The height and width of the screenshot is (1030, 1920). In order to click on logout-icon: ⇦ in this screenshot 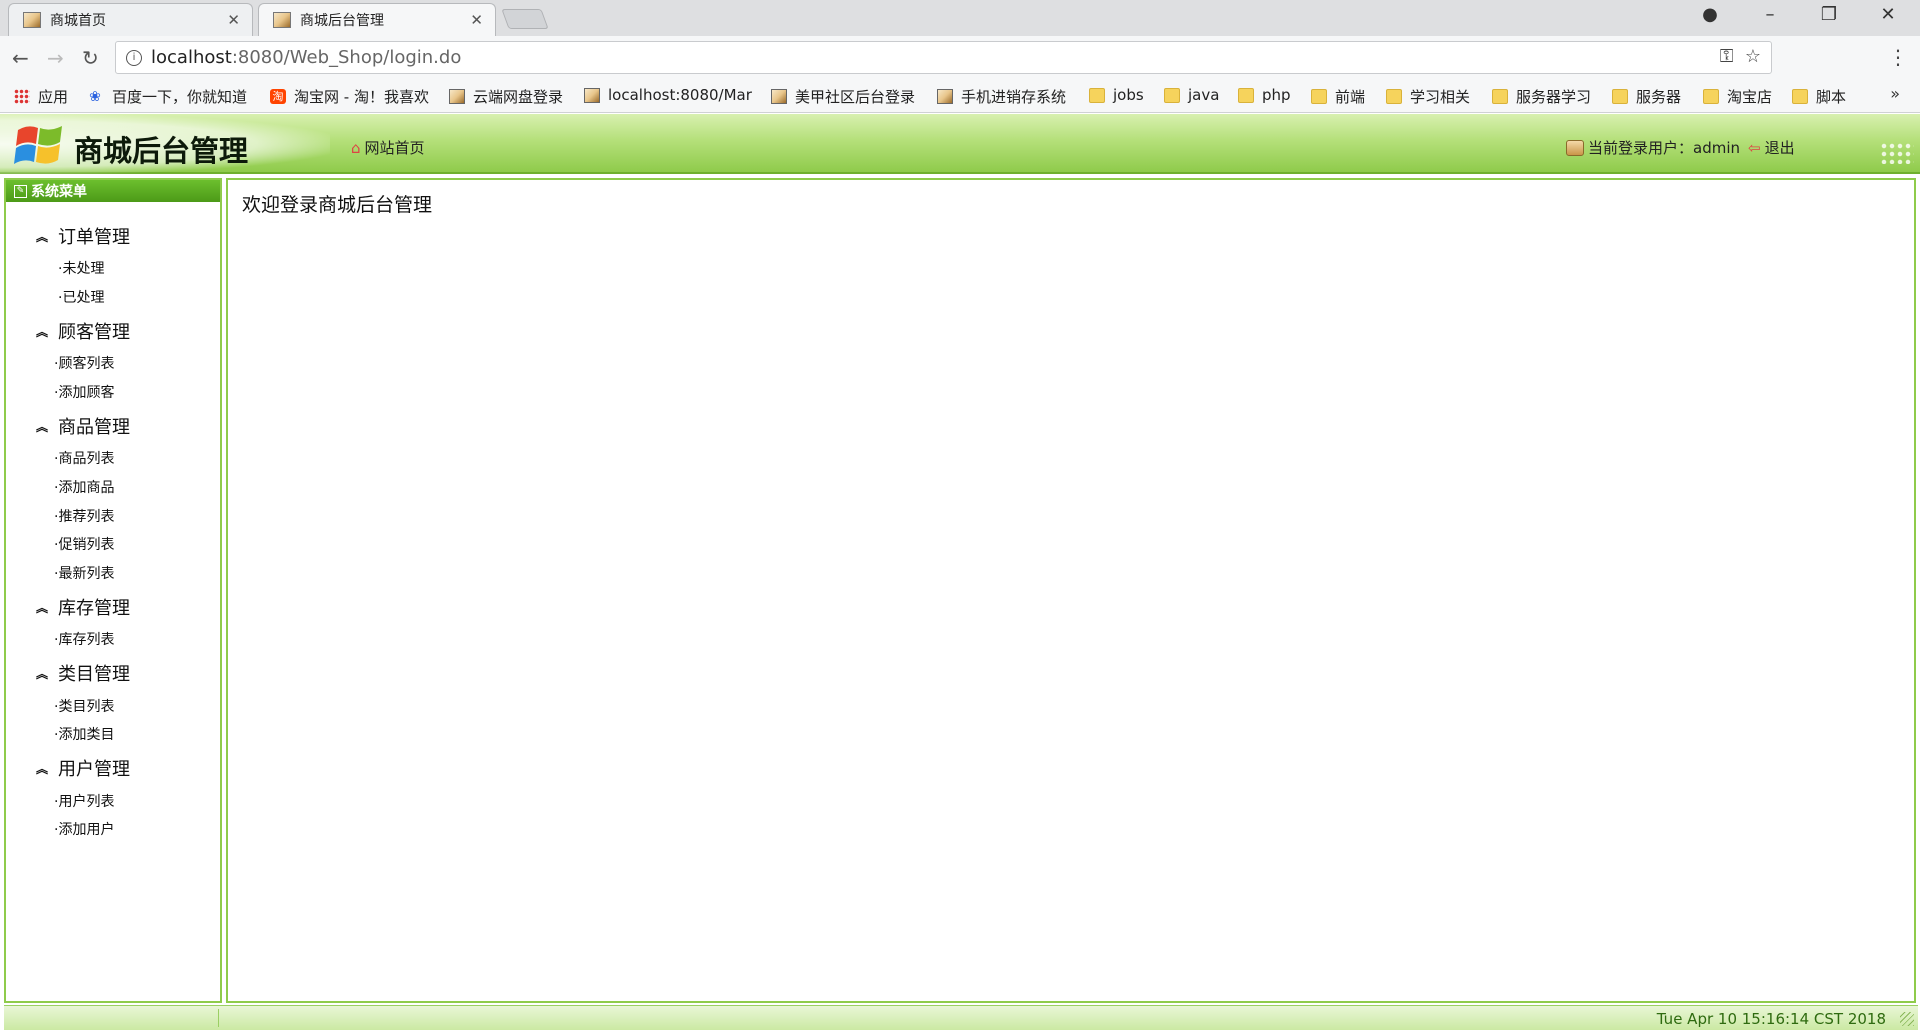, I will do `click(1754, 148)`.